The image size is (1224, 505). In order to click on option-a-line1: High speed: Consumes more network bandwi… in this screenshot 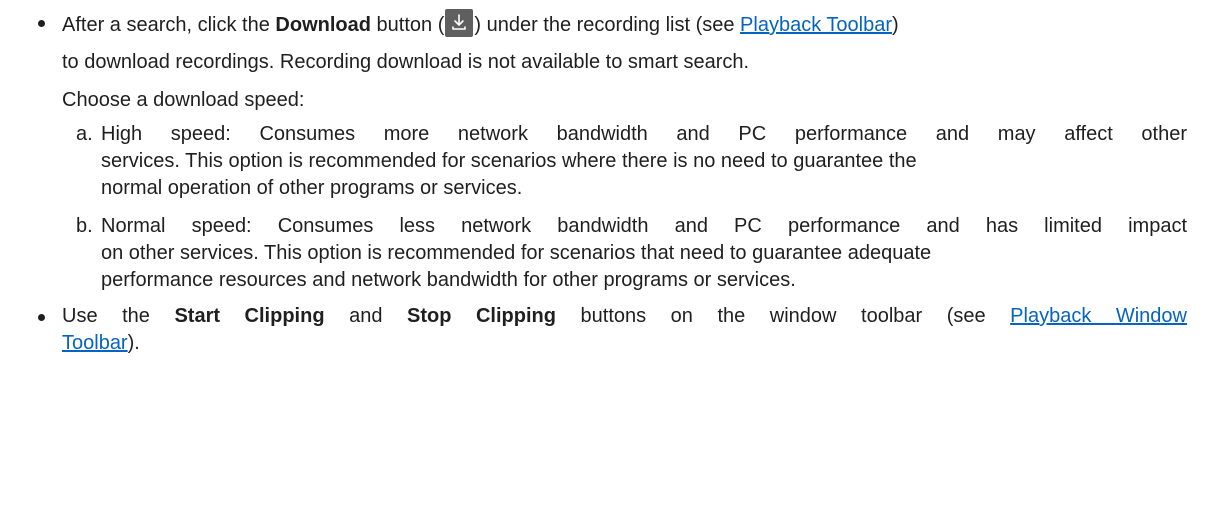, I will do `click(644, 134)`.